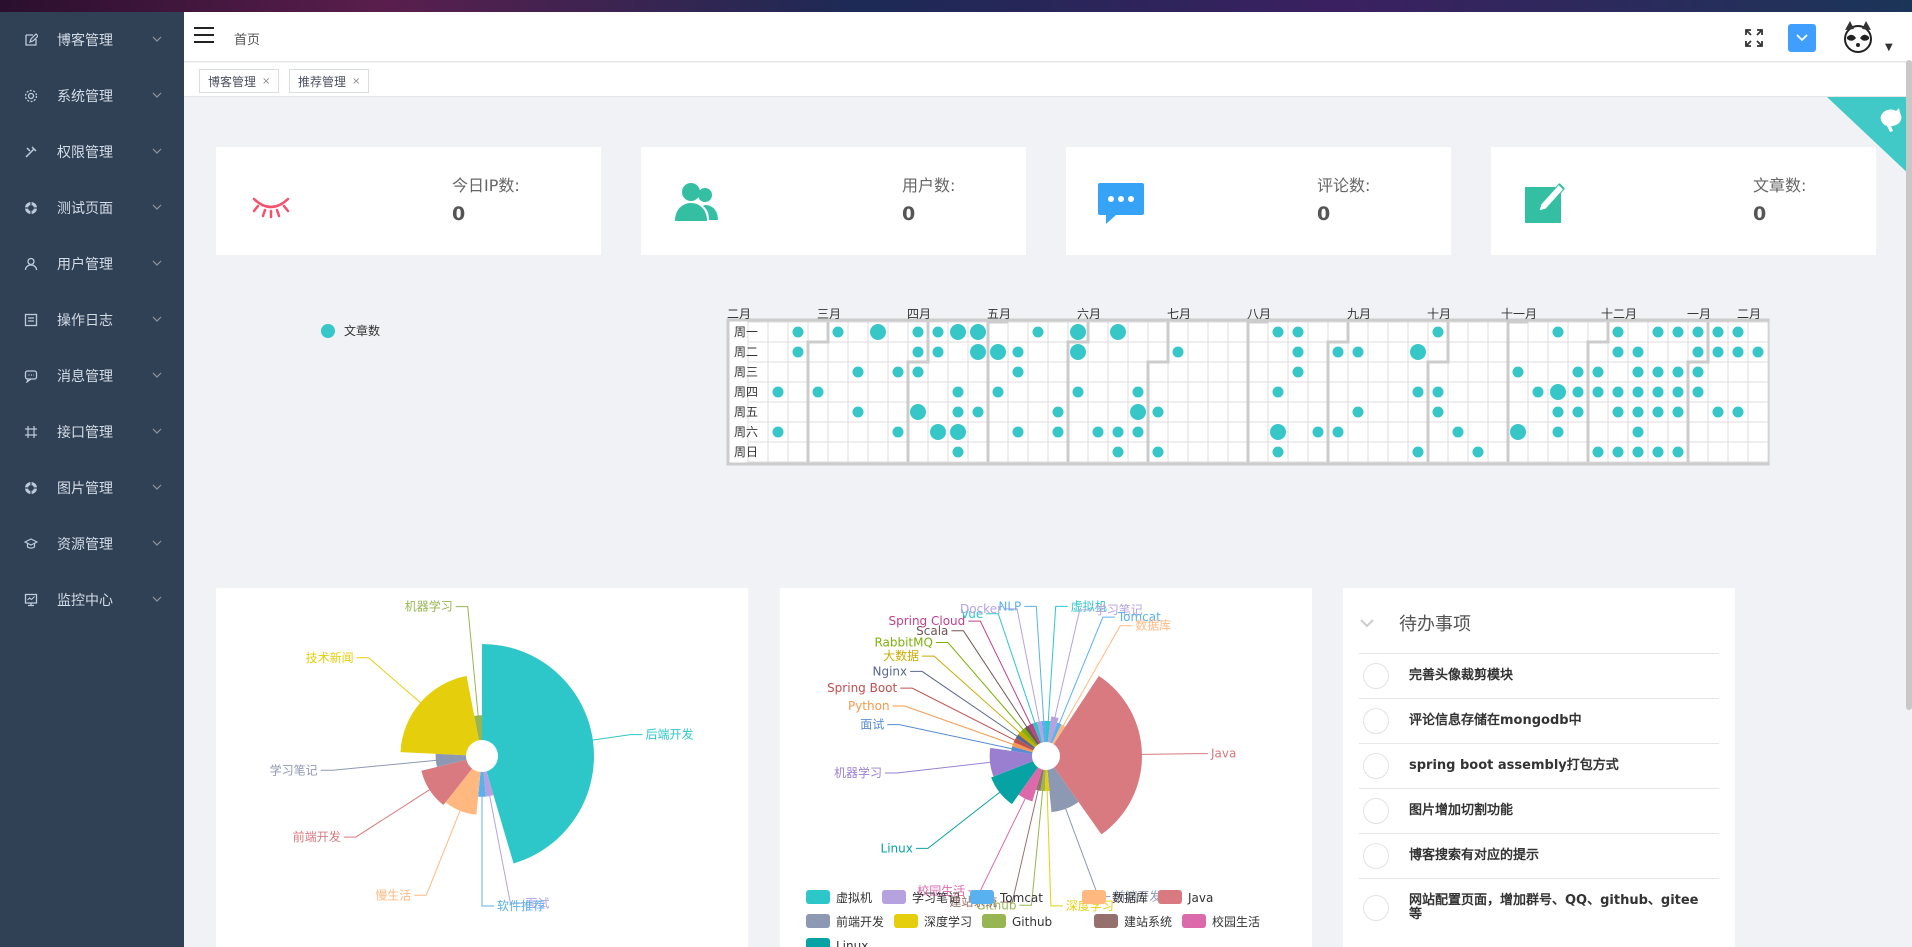  I want to click on page-scrollbar, so click(1909, 385).